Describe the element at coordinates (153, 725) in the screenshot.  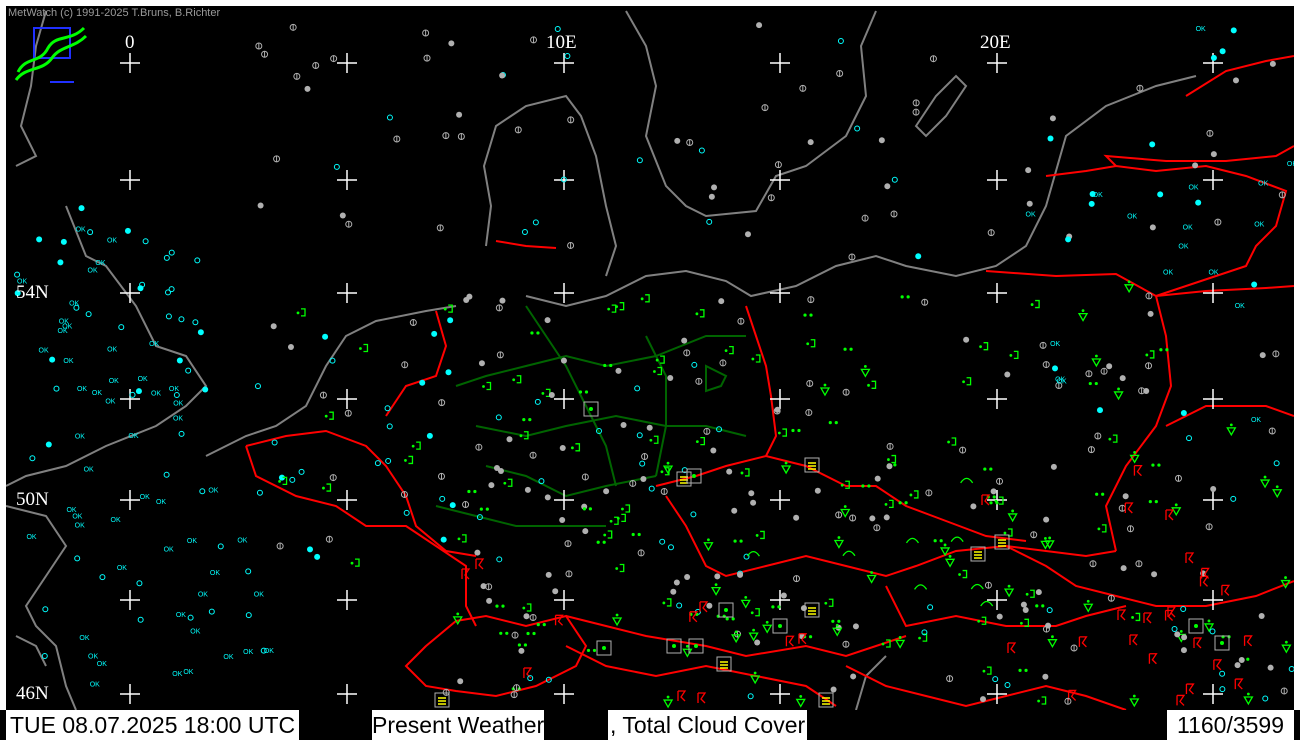
I see `status-datetime: TUE 08.07.2025 18:00 UTC` at that location.